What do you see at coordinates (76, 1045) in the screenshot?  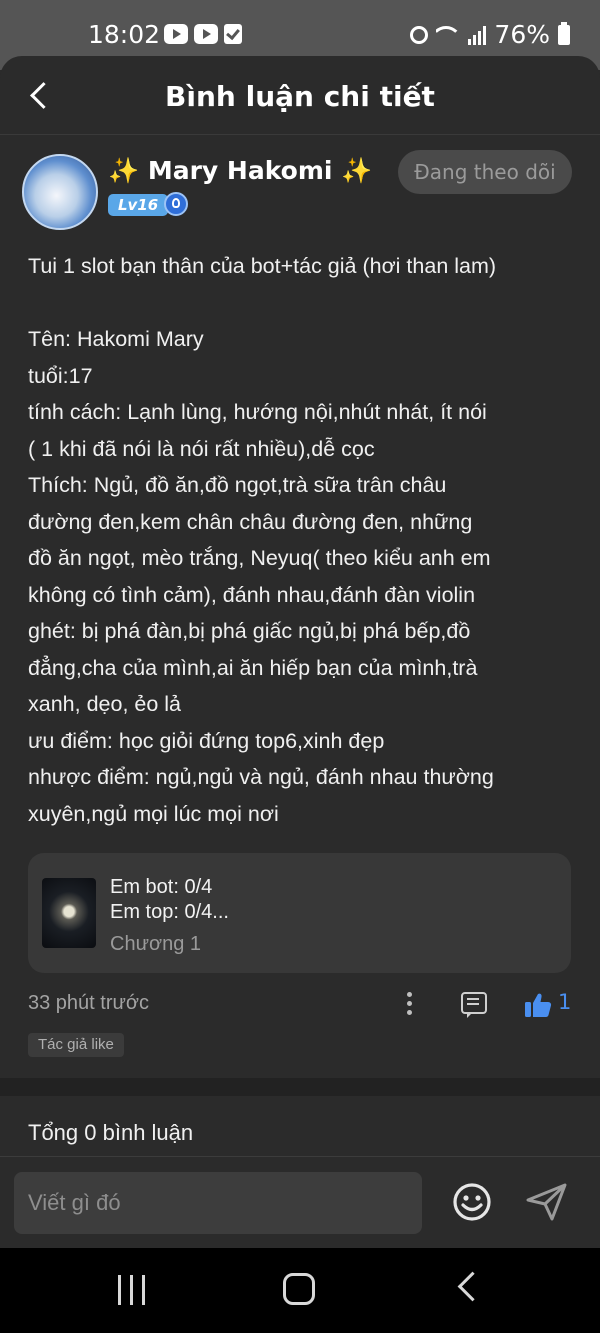 I see `author-liked-badge: Tác giả like` at bounding box center [76, 1045].